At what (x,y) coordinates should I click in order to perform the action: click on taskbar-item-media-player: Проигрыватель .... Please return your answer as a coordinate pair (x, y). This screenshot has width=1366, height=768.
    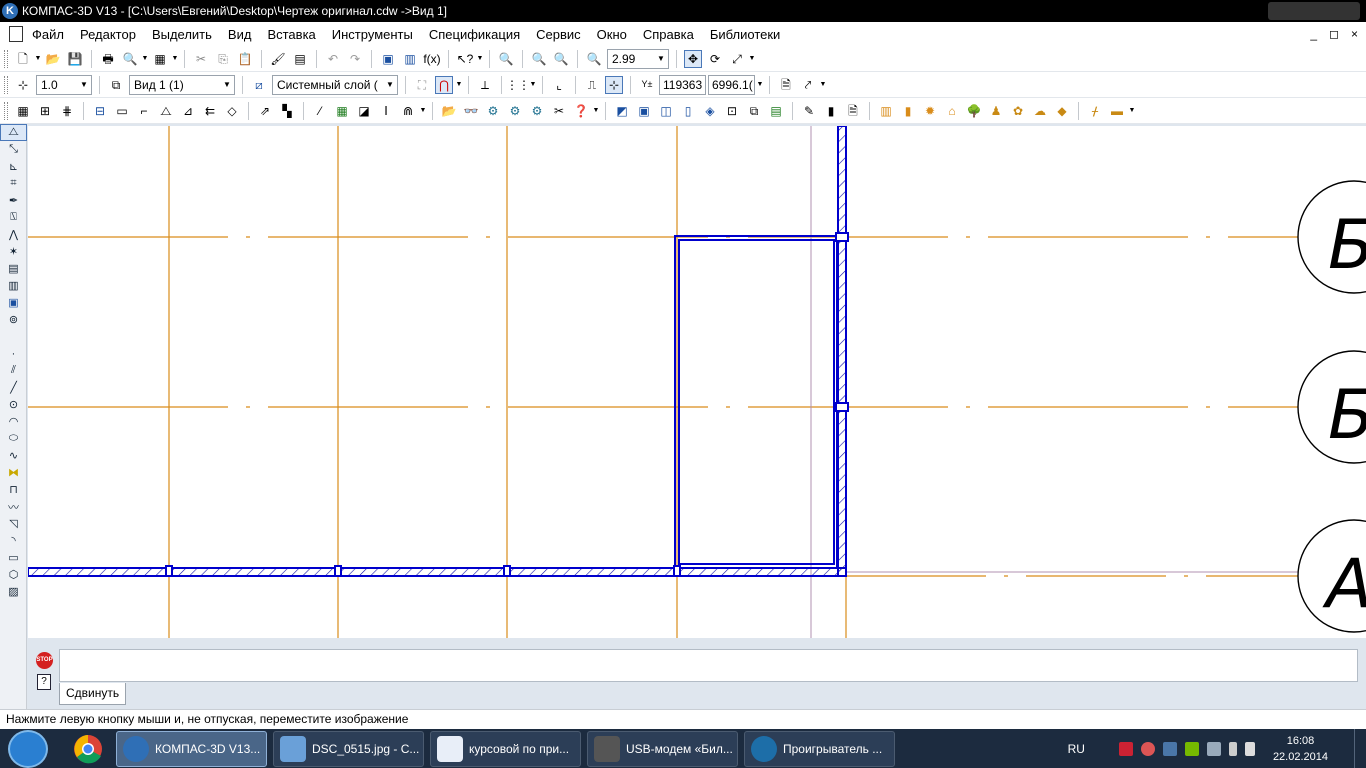
    Looking at the image, I should click on (819, 748).